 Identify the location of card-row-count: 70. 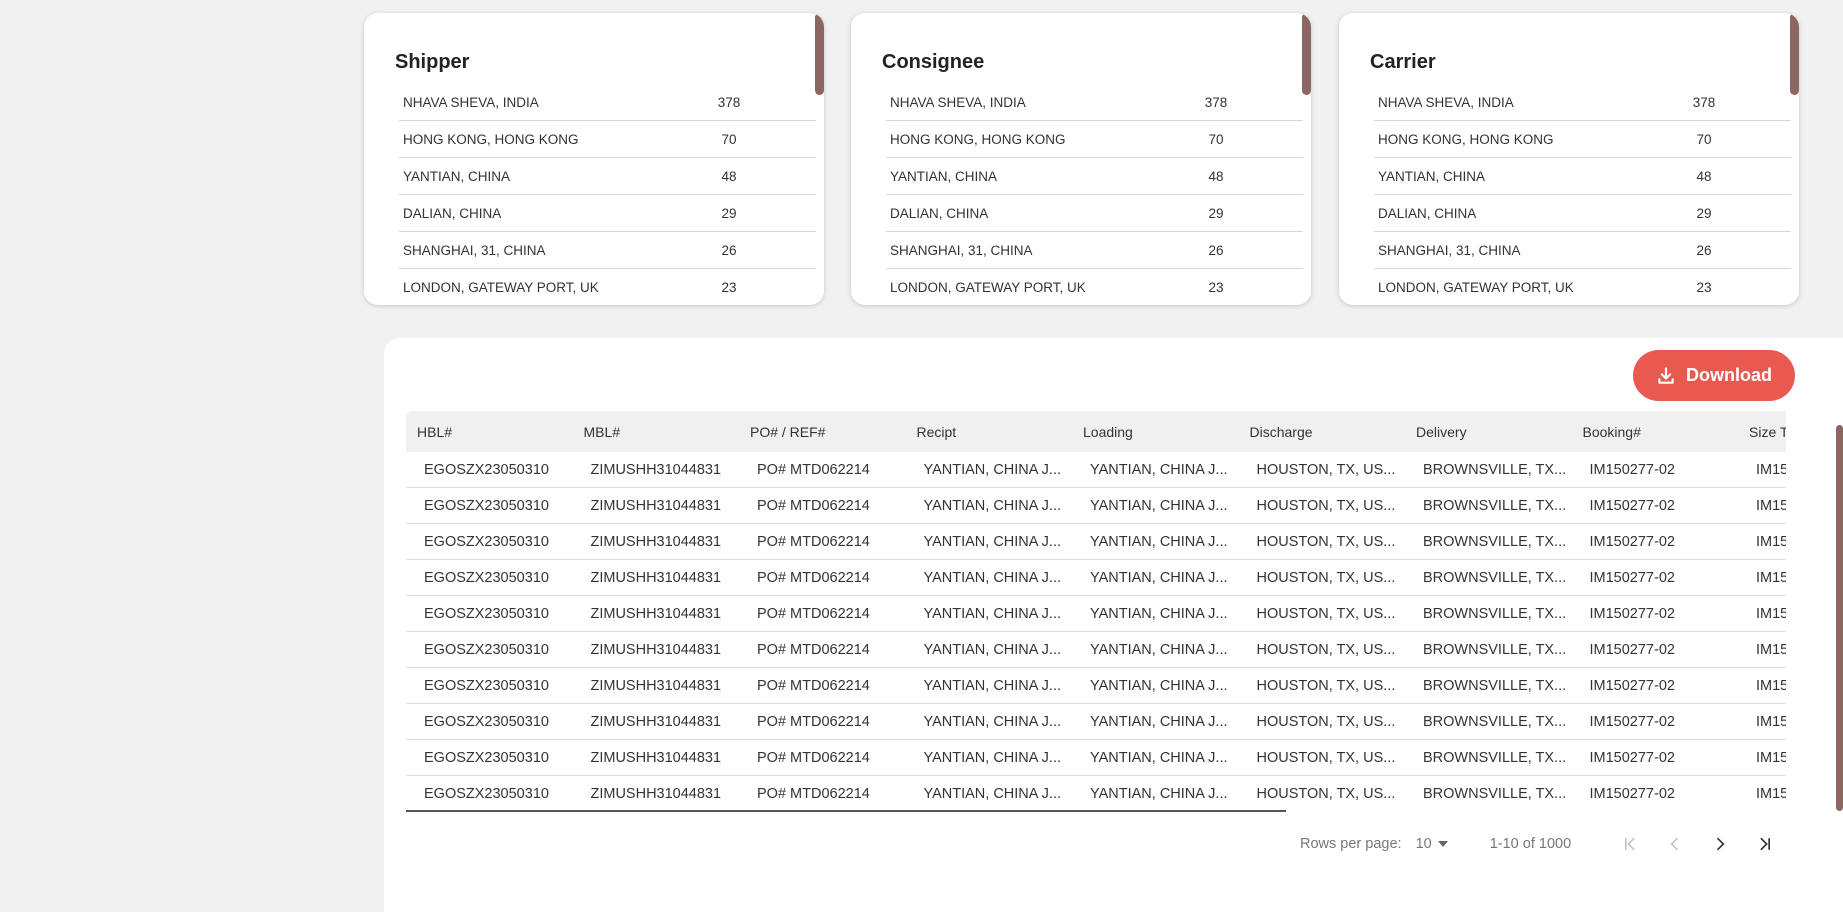
(729, 139).